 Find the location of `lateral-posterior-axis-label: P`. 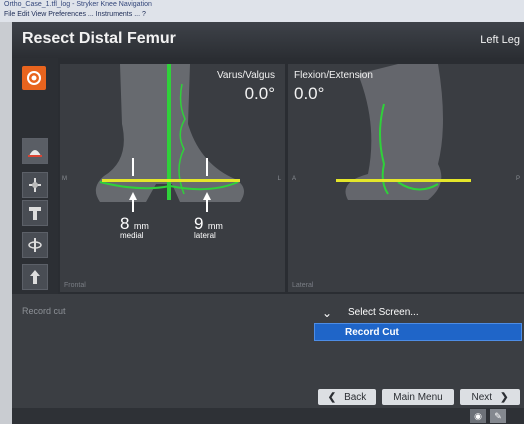

lateral-posterior-axis-label: P is located at coordinates (517, 179).